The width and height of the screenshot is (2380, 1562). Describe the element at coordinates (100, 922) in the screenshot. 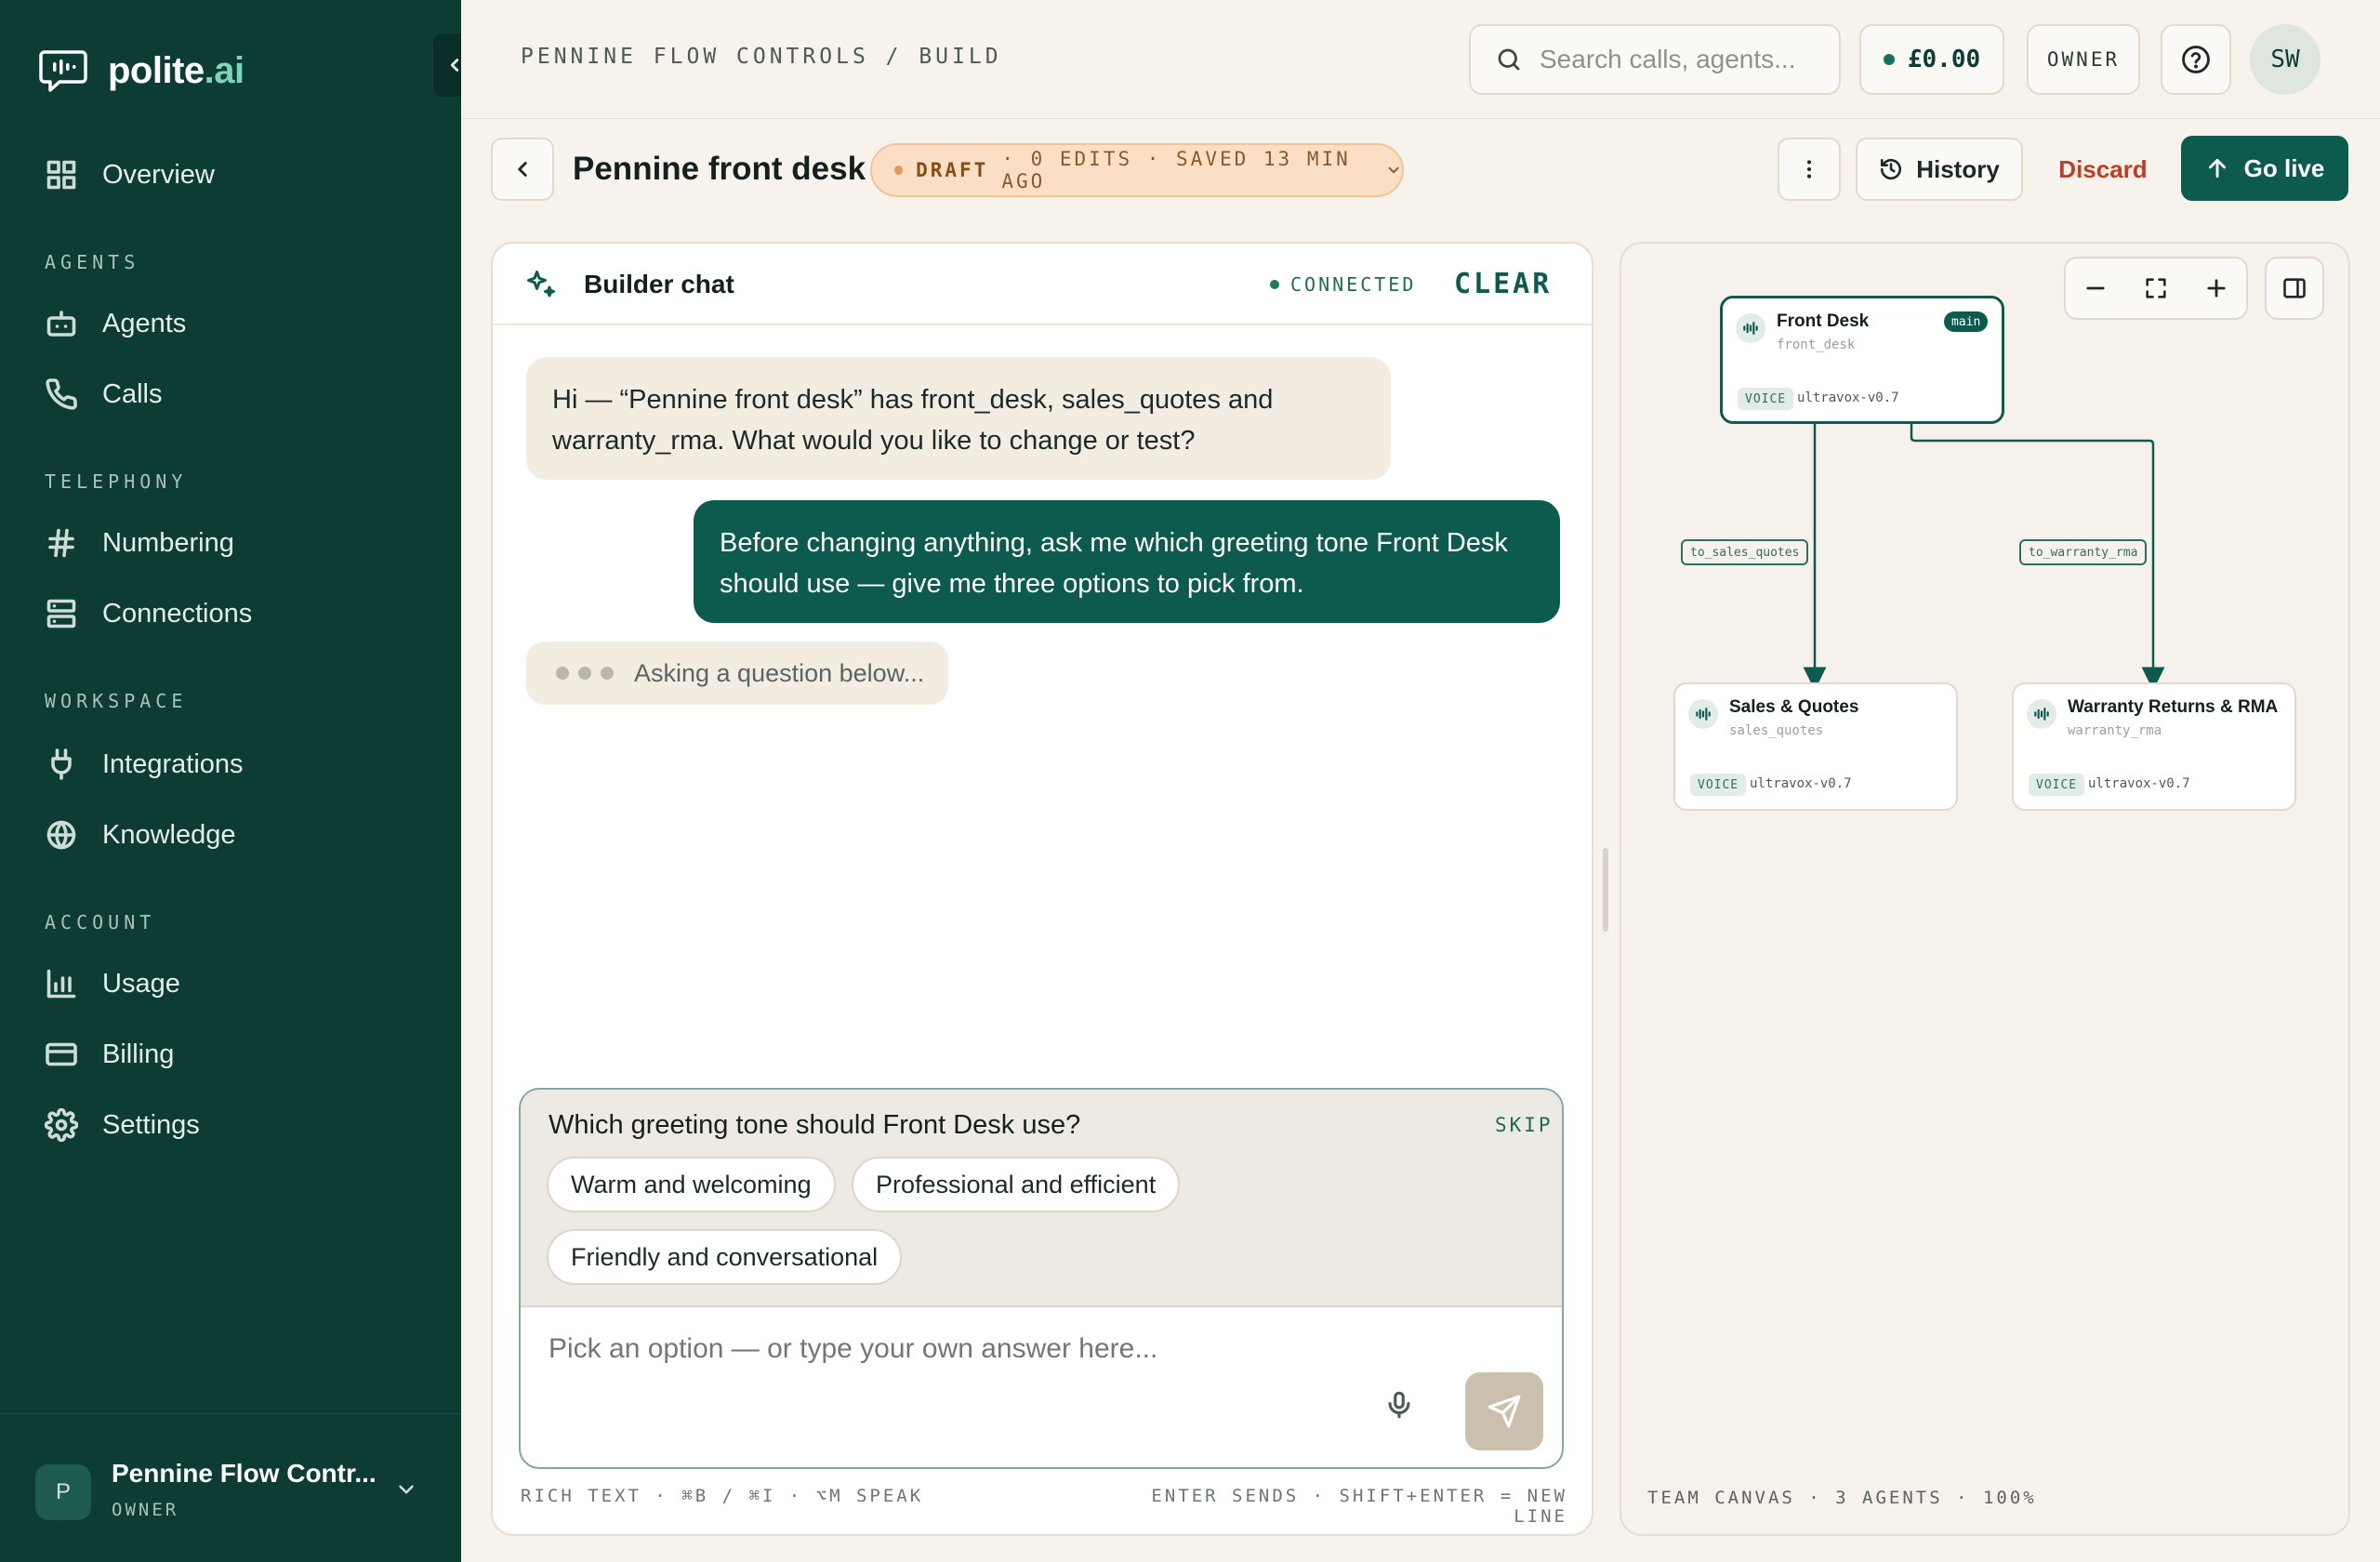

I see `section-label-account: ACCOUNT` at that location.